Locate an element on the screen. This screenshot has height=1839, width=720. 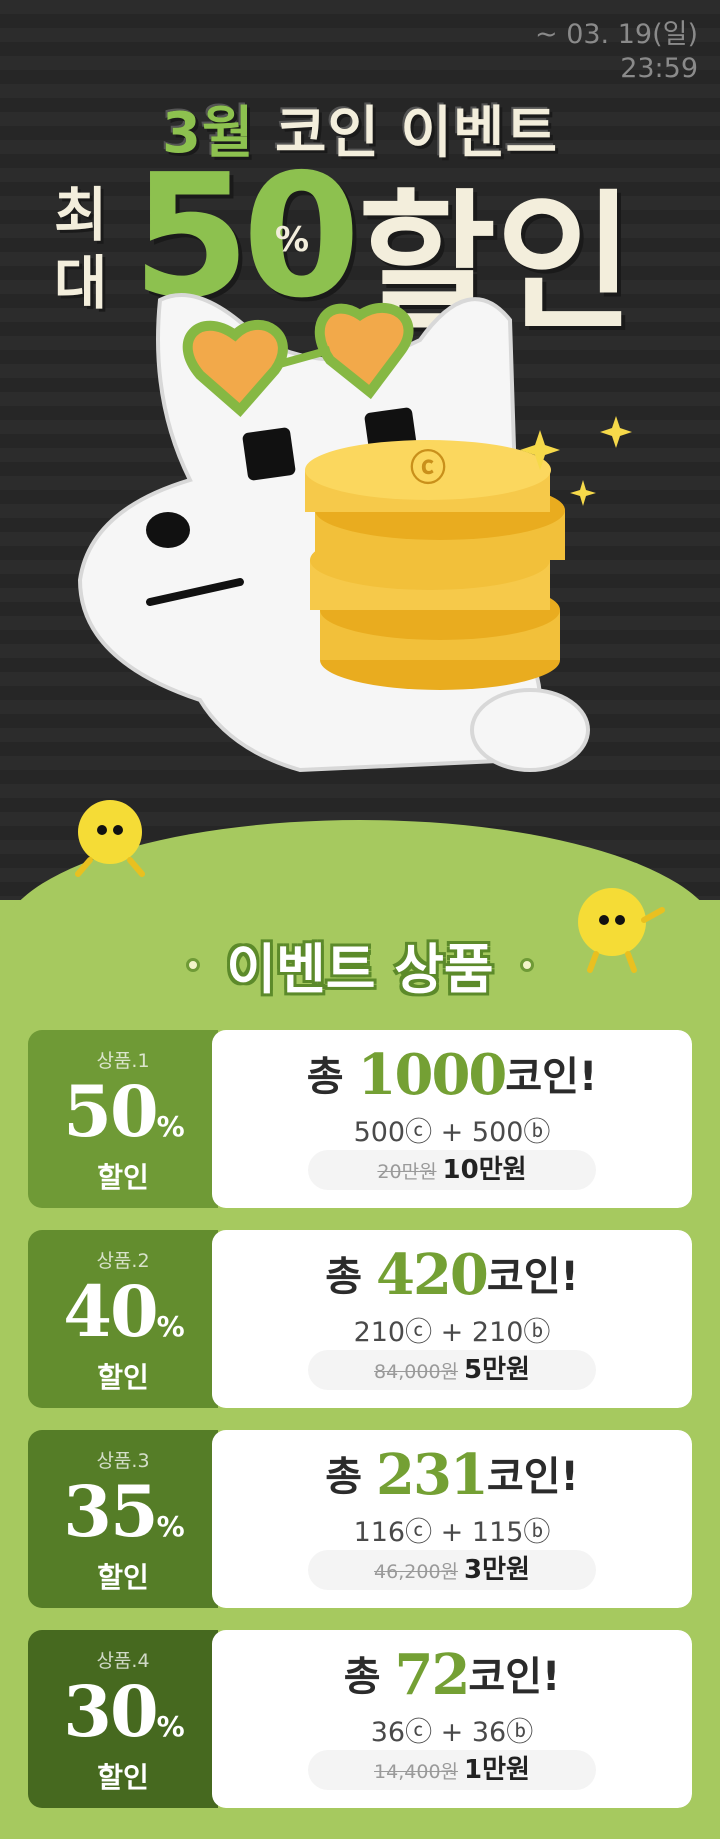
svg-text: ⓒ is located at coordinates (428, 468).